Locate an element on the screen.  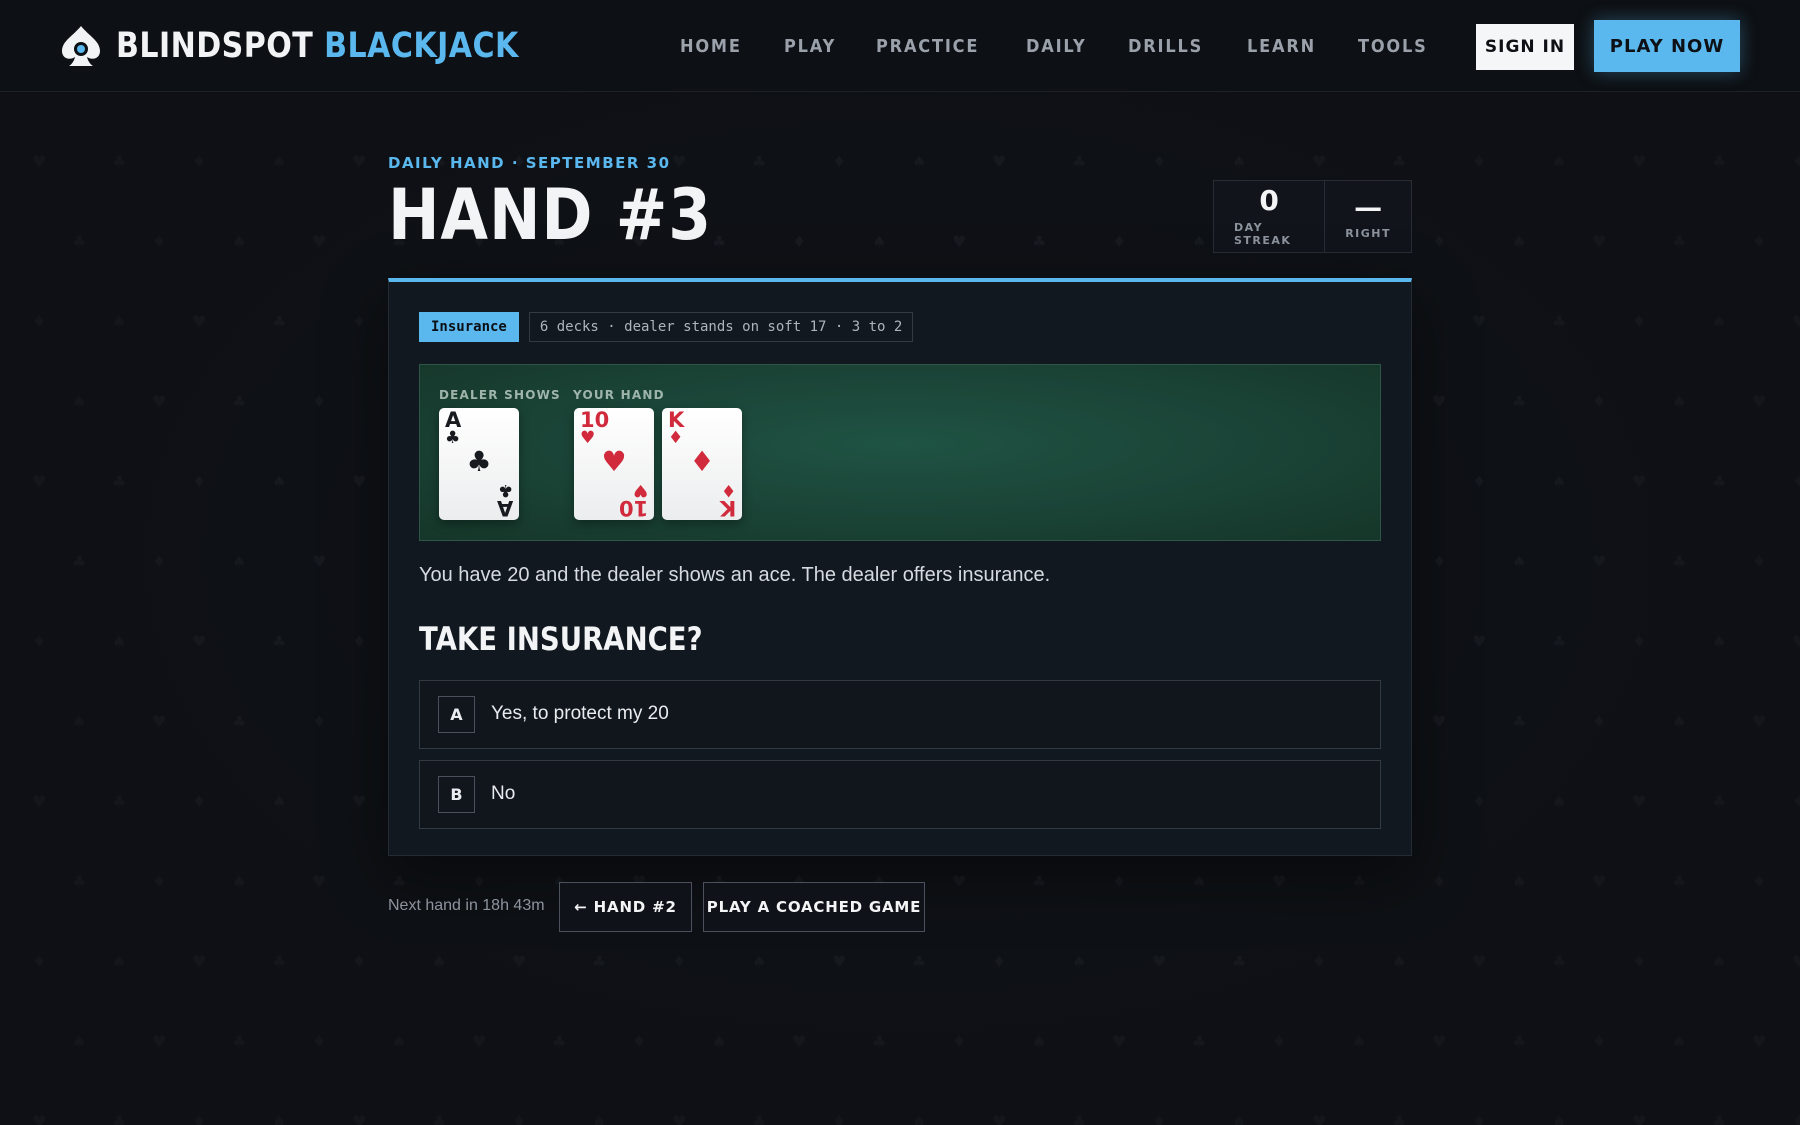
stat-label: RIGHT is located at coordinates (1368, 234).